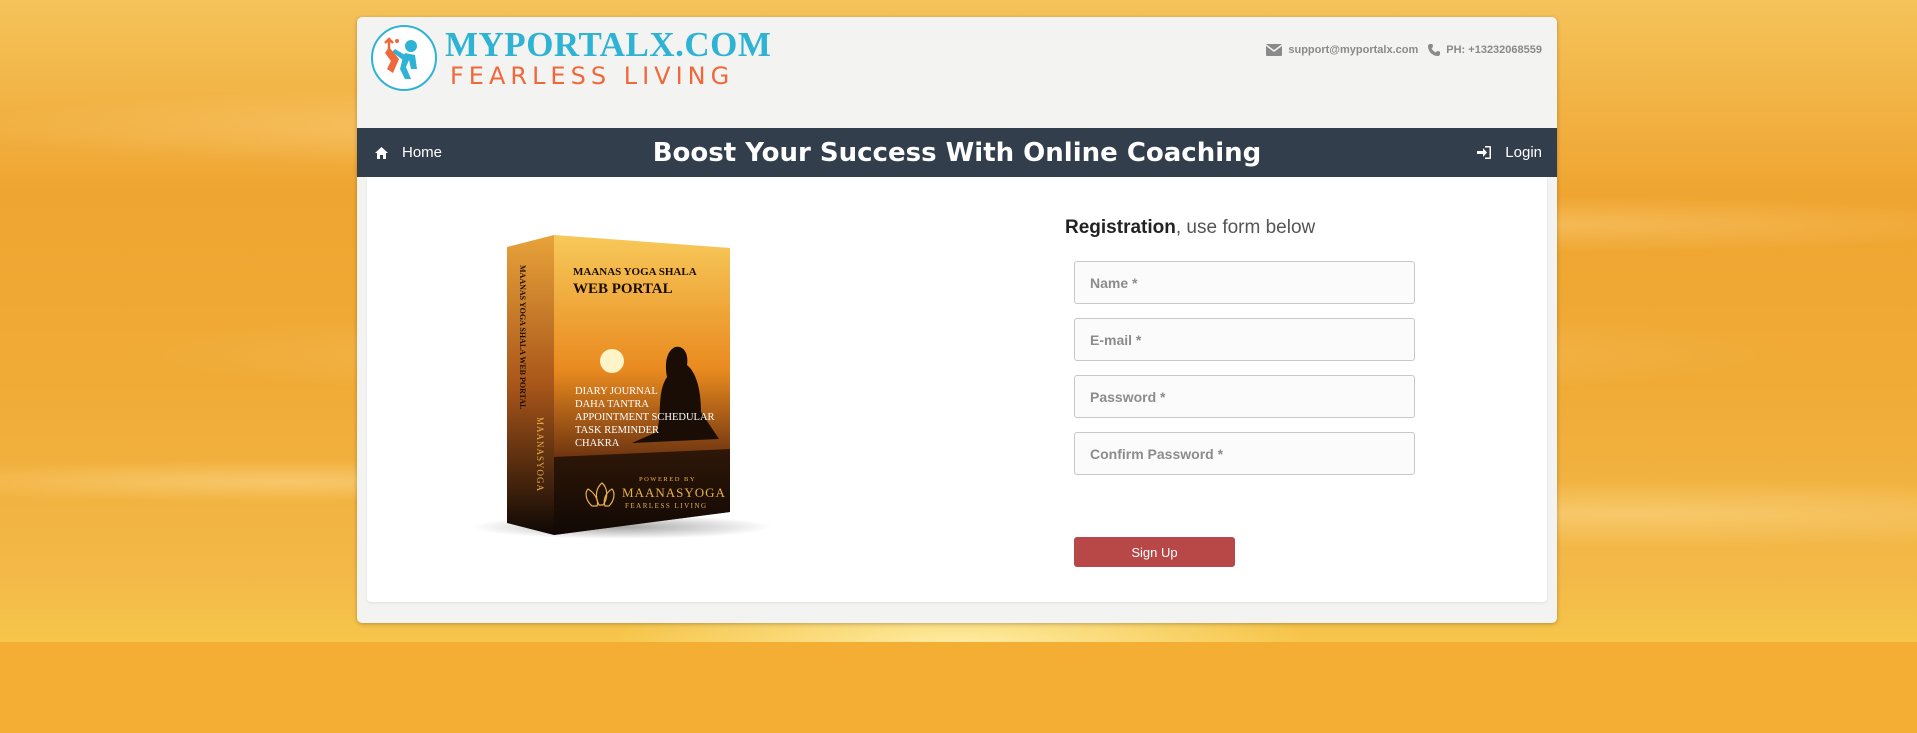  What do you see at coordinates (608, 44) in the screenshot?
I see `logo-title: MYPORTALX.COM` at bounding box center [608, 44].